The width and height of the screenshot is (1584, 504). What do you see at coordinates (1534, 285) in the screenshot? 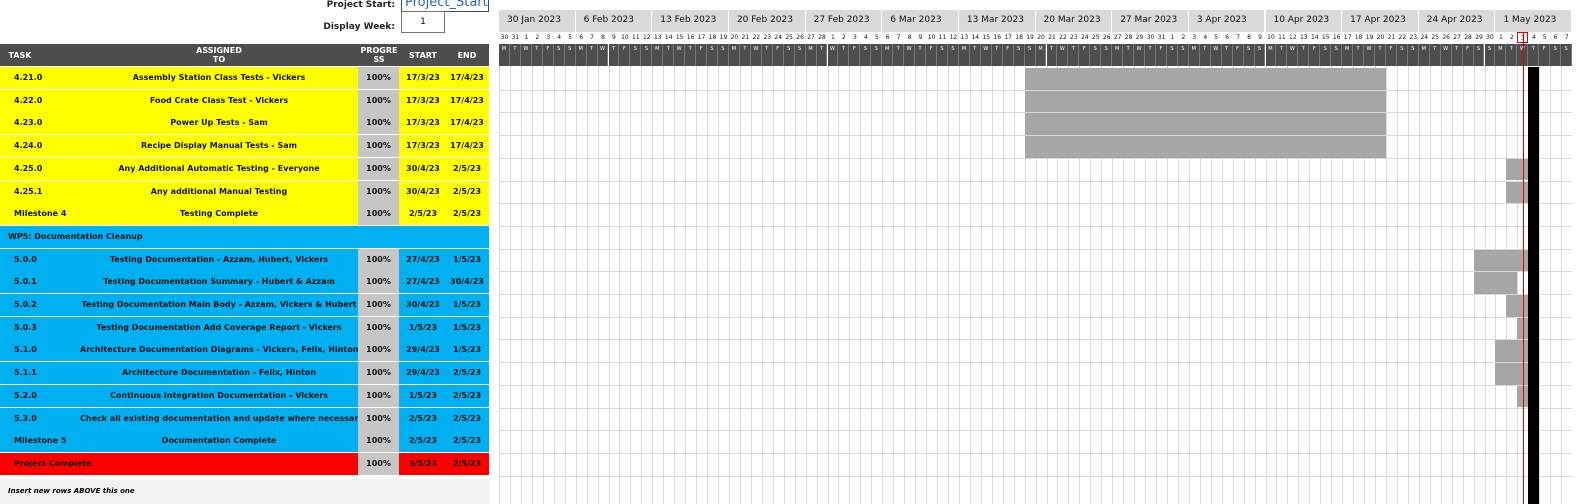
I see `gantt-current-day-column` at bounding box center [1534, 285].